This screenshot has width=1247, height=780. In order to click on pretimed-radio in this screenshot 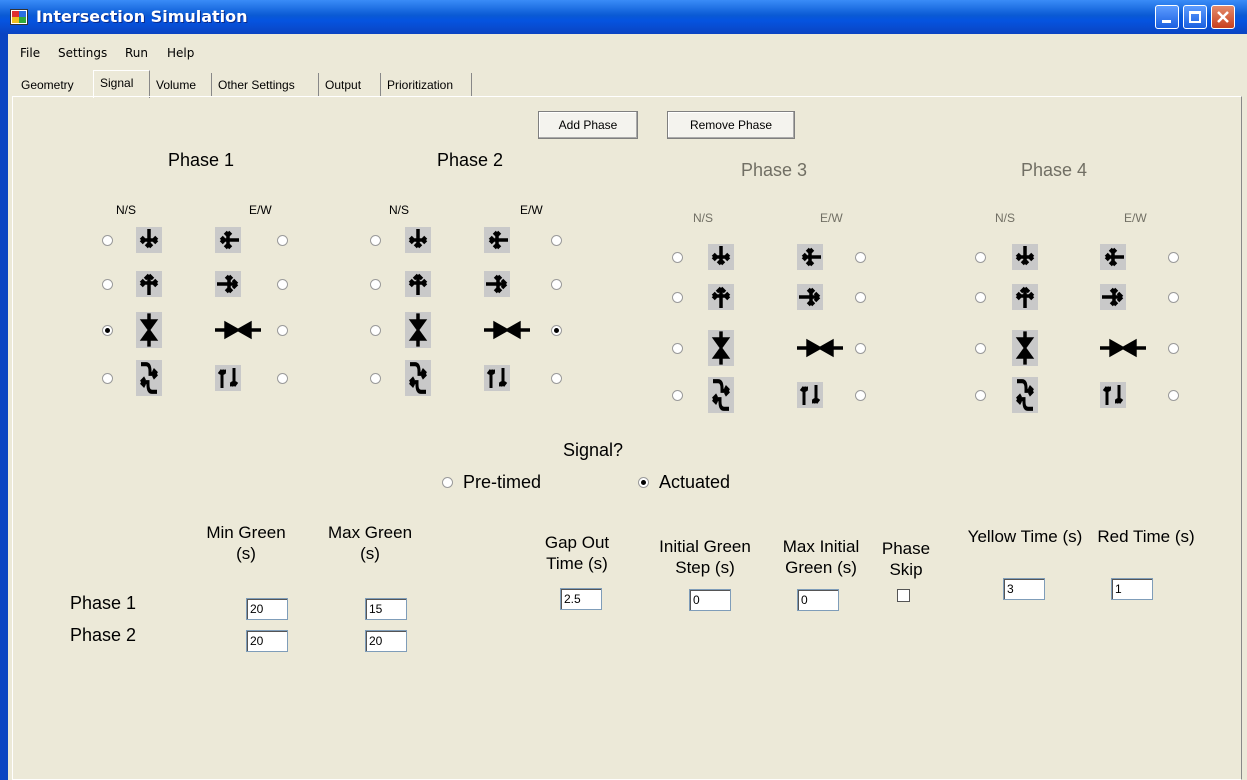, I will do `click(447, 482)`.